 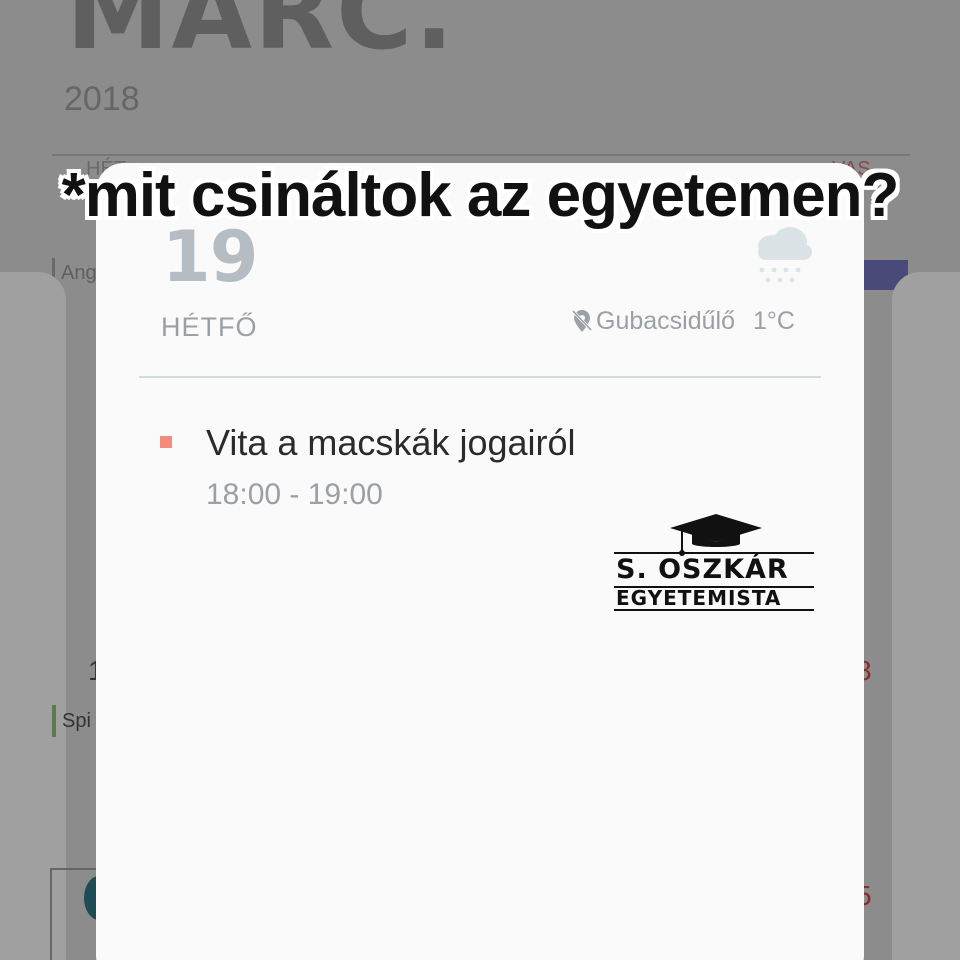 I want to click on next-day-card, so click(x=926, y=616).